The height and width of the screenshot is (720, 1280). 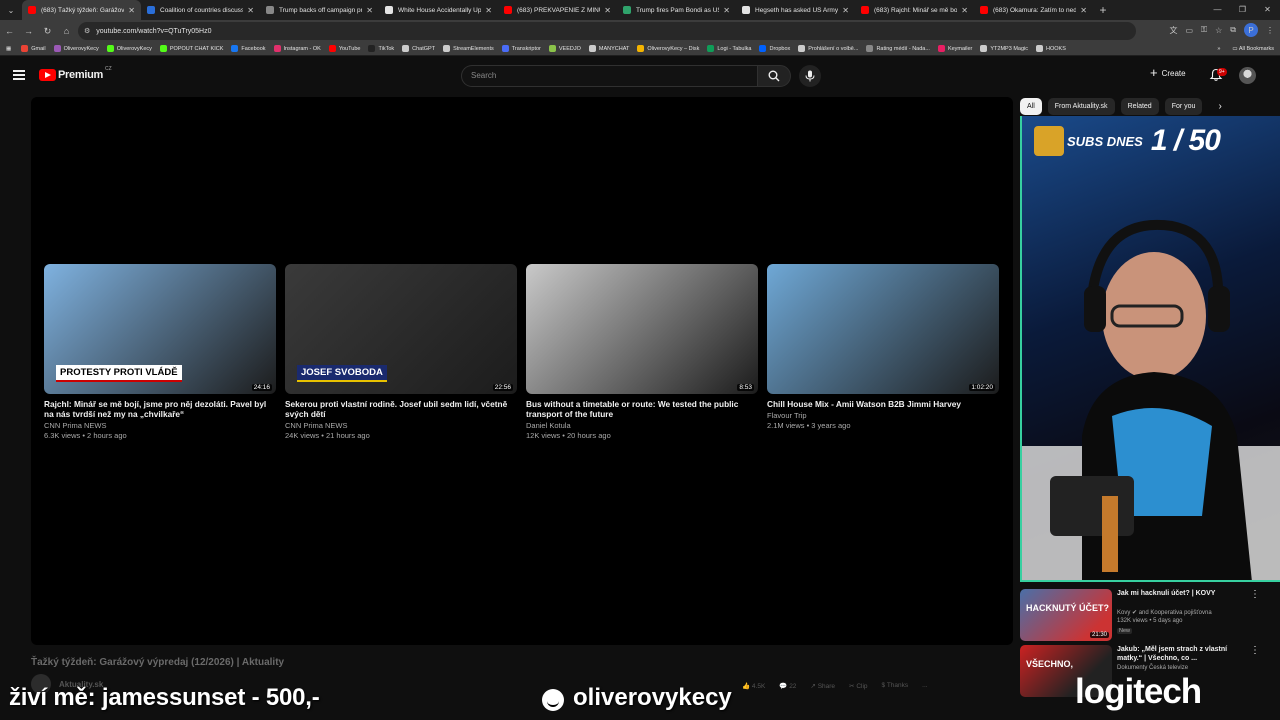 I want to click on voice-search-button, so click(x=810, y=76).